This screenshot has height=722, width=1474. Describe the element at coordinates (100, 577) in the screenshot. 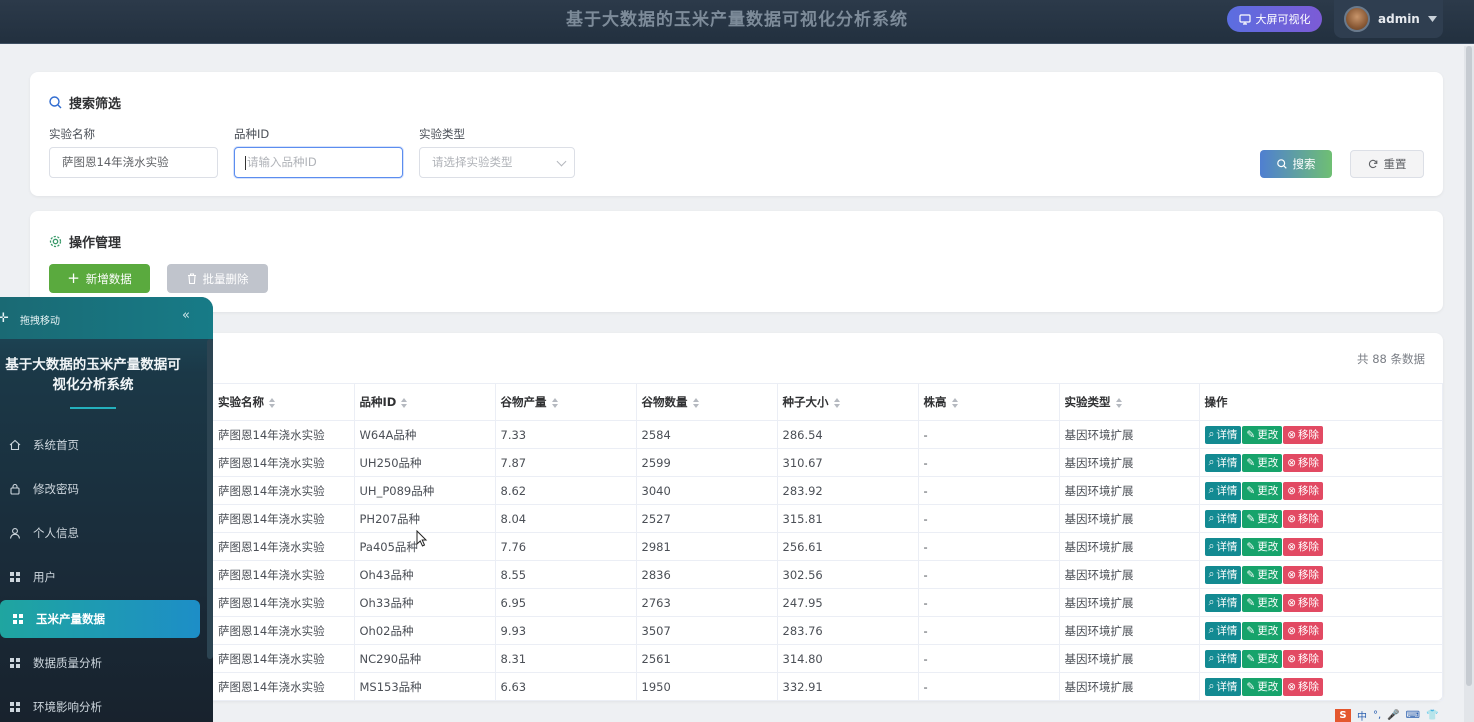

I see `sidebar-item-3: 用户` at that location.